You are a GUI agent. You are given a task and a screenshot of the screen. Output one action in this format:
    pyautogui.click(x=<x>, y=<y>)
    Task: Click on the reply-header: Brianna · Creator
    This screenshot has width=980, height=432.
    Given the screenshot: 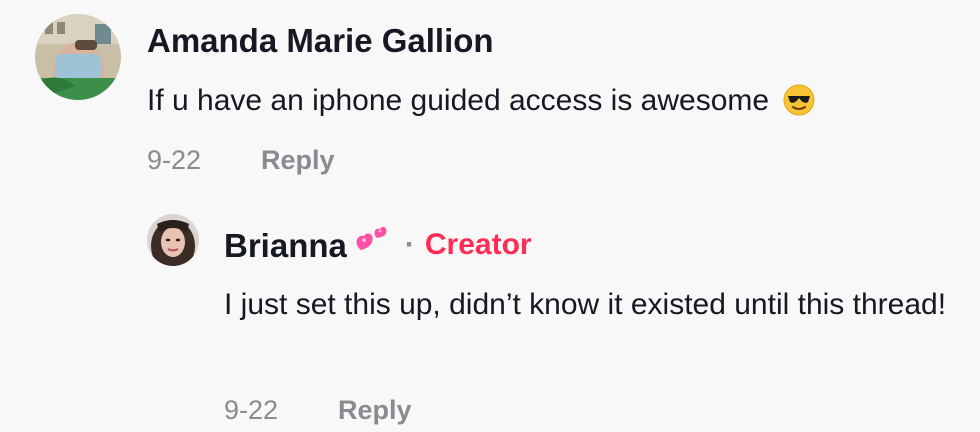 What is the action you would take?
    pyautogui.click(x=378, y=245)
    